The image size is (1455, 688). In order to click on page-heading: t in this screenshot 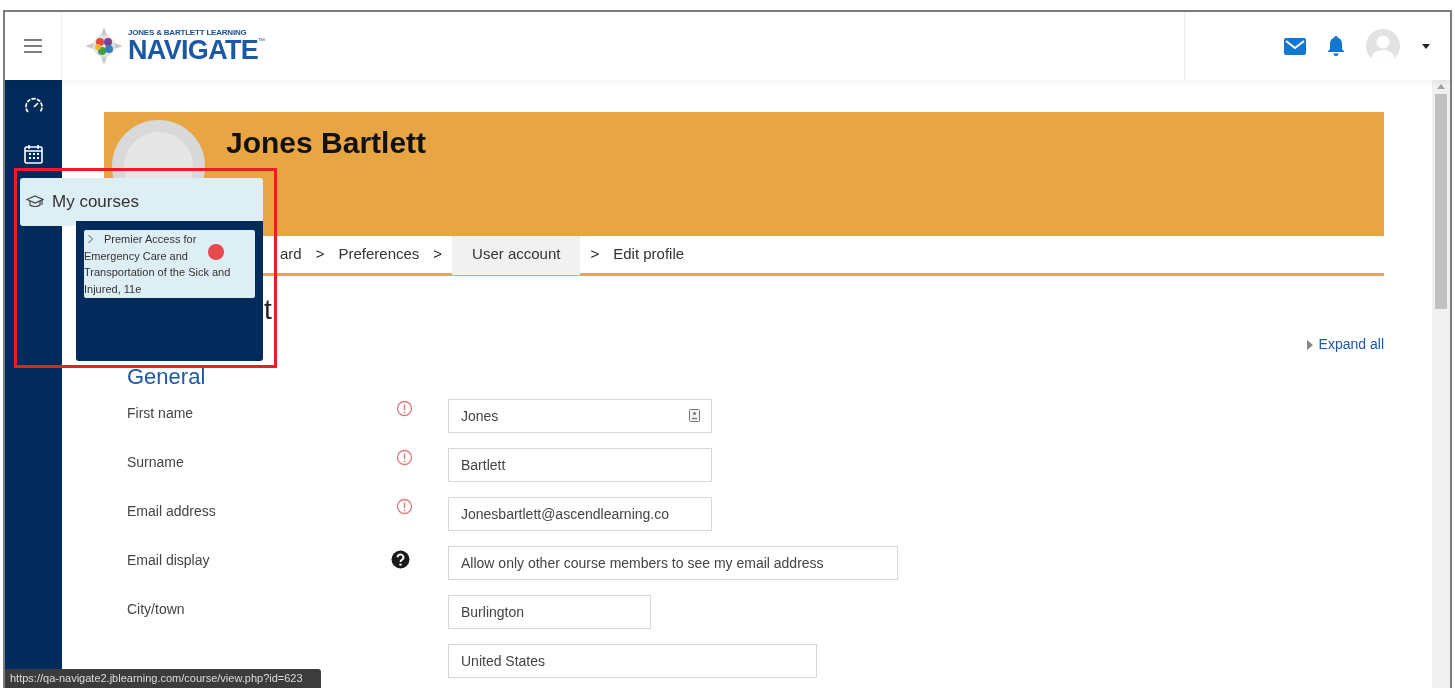, I will do `click(268, 310)`.